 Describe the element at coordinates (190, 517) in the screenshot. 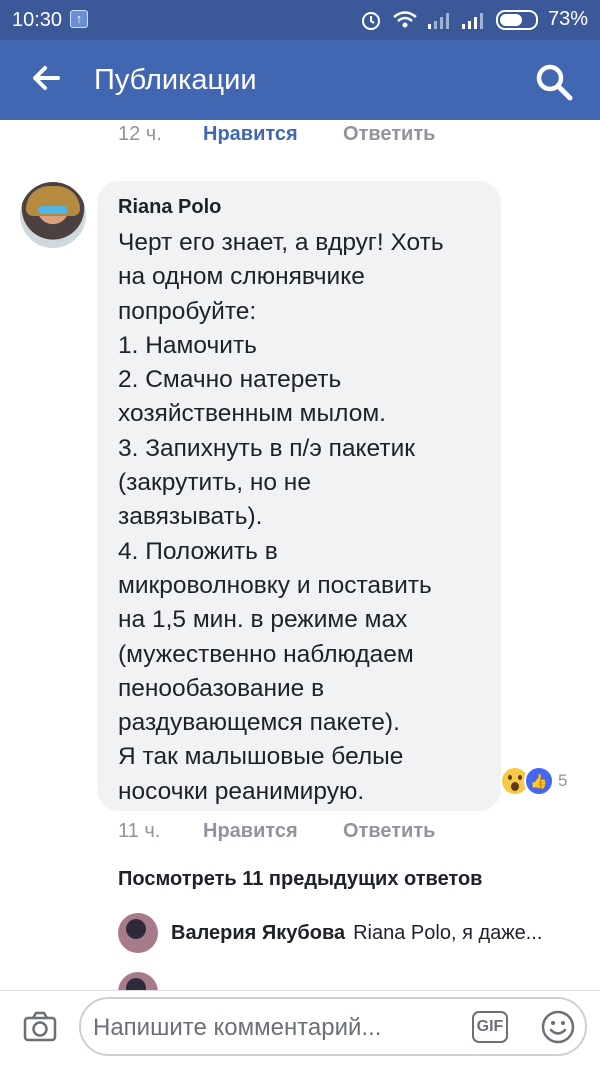

I see `comment-line: завязывать).` at that location.